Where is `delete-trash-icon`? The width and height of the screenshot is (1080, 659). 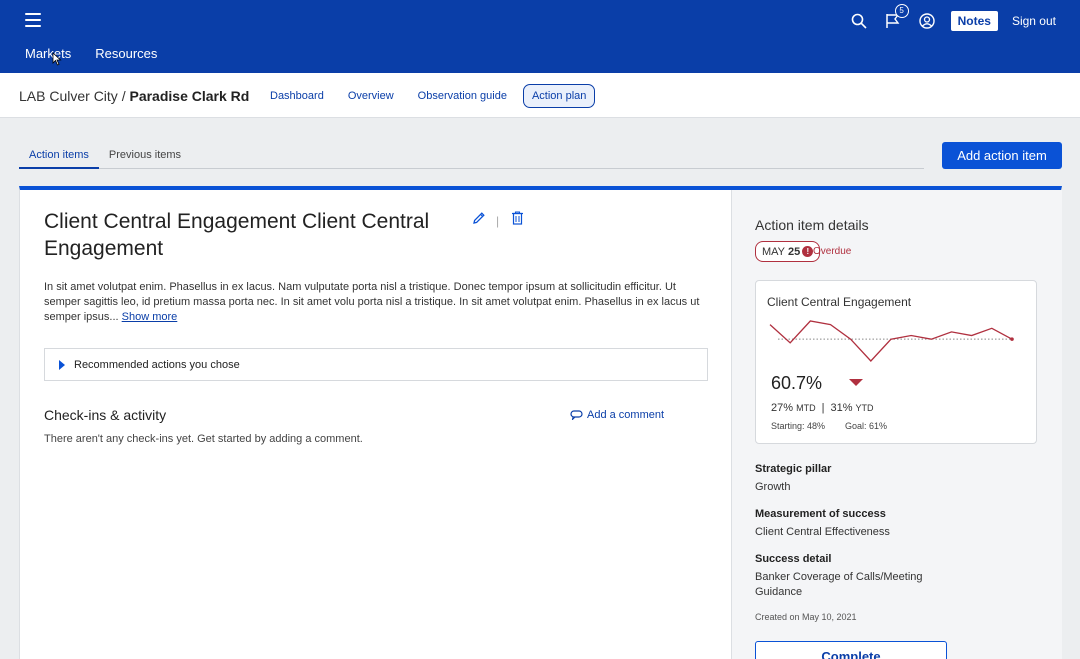 delete-trash-icon is located at coordinates (517, 220).